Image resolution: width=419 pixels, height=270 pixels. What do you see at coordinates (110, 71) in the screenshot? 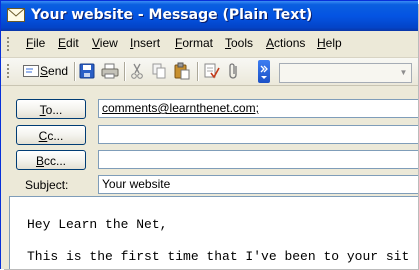
I see `print-icon` at bounding box center [110, 71].